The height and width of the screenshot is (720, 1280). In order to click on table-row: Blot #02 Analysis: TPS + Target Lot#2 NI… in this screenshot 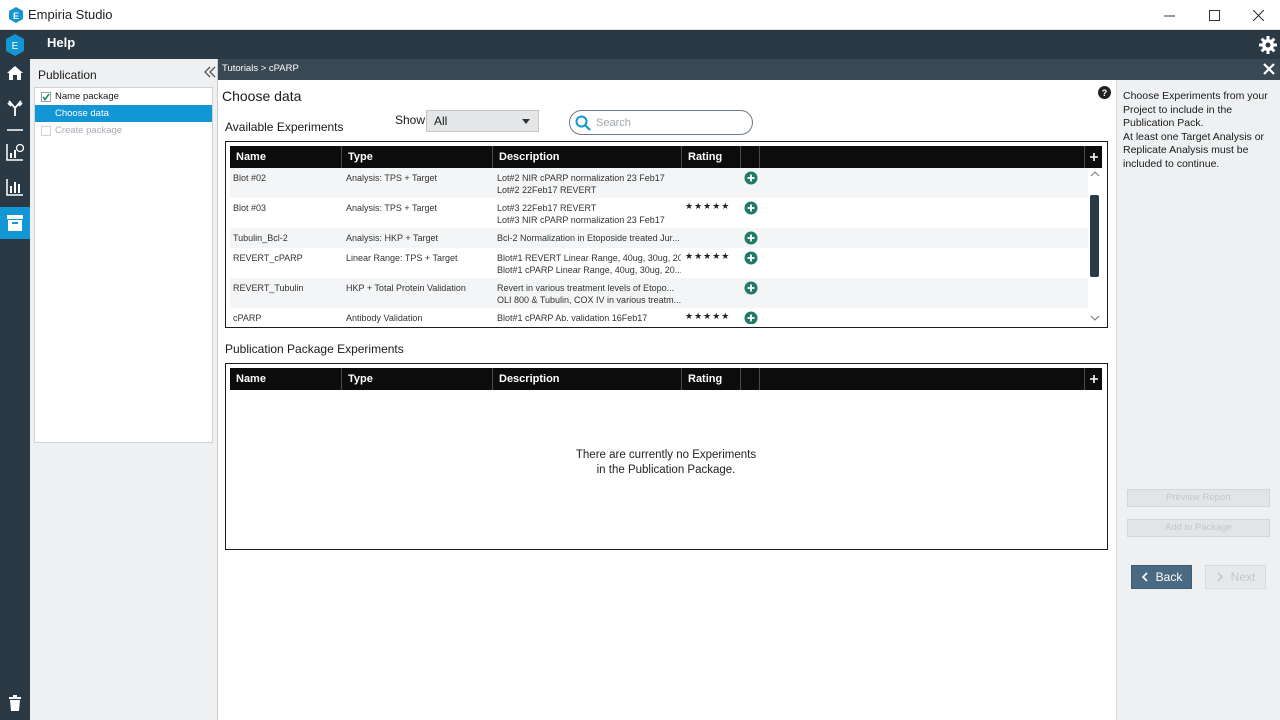, I will do `click(659, 183)`.